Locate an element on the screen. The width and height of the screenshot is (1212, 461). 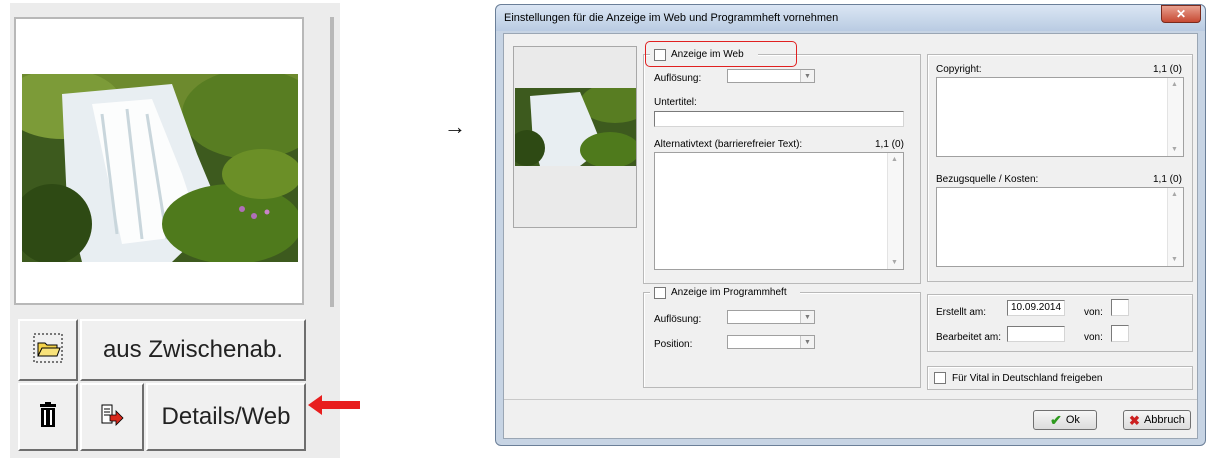
export-button is located at coordinates (112, 417).